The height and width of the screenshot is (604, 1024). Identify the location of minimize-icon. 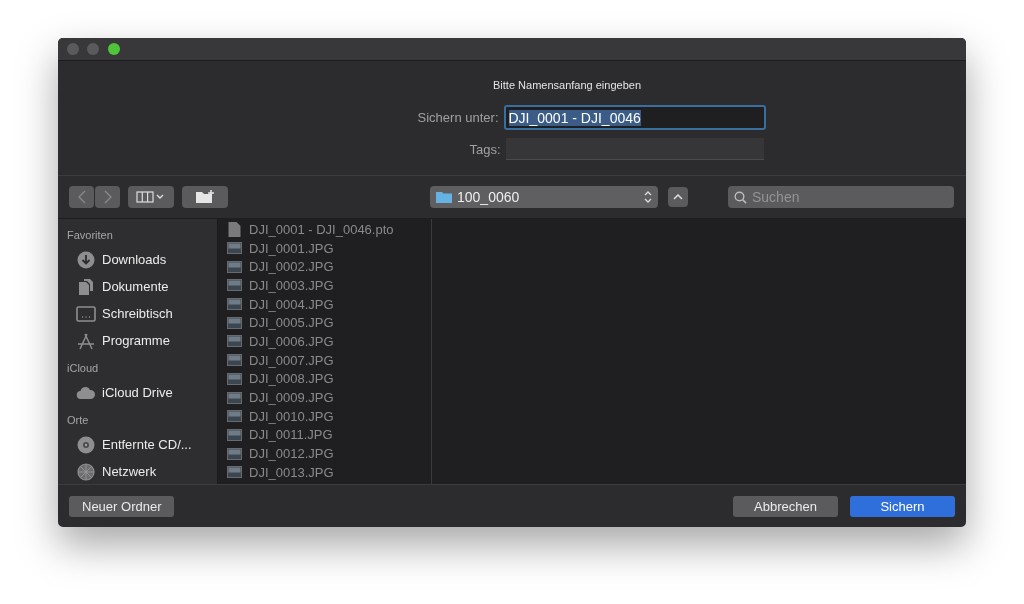
(93, 49).